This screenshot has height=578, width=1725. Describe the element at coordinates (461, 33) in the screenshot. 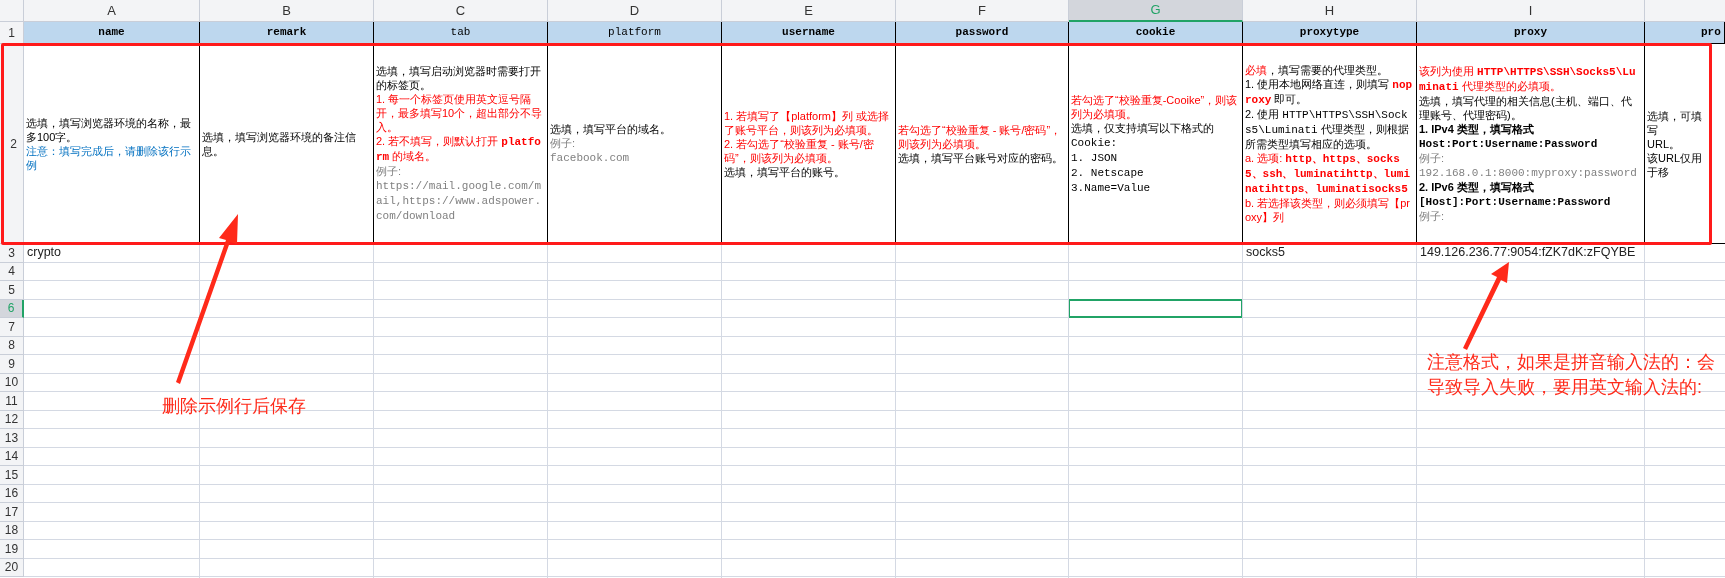

I see `table-header-cell: tab` at that location.